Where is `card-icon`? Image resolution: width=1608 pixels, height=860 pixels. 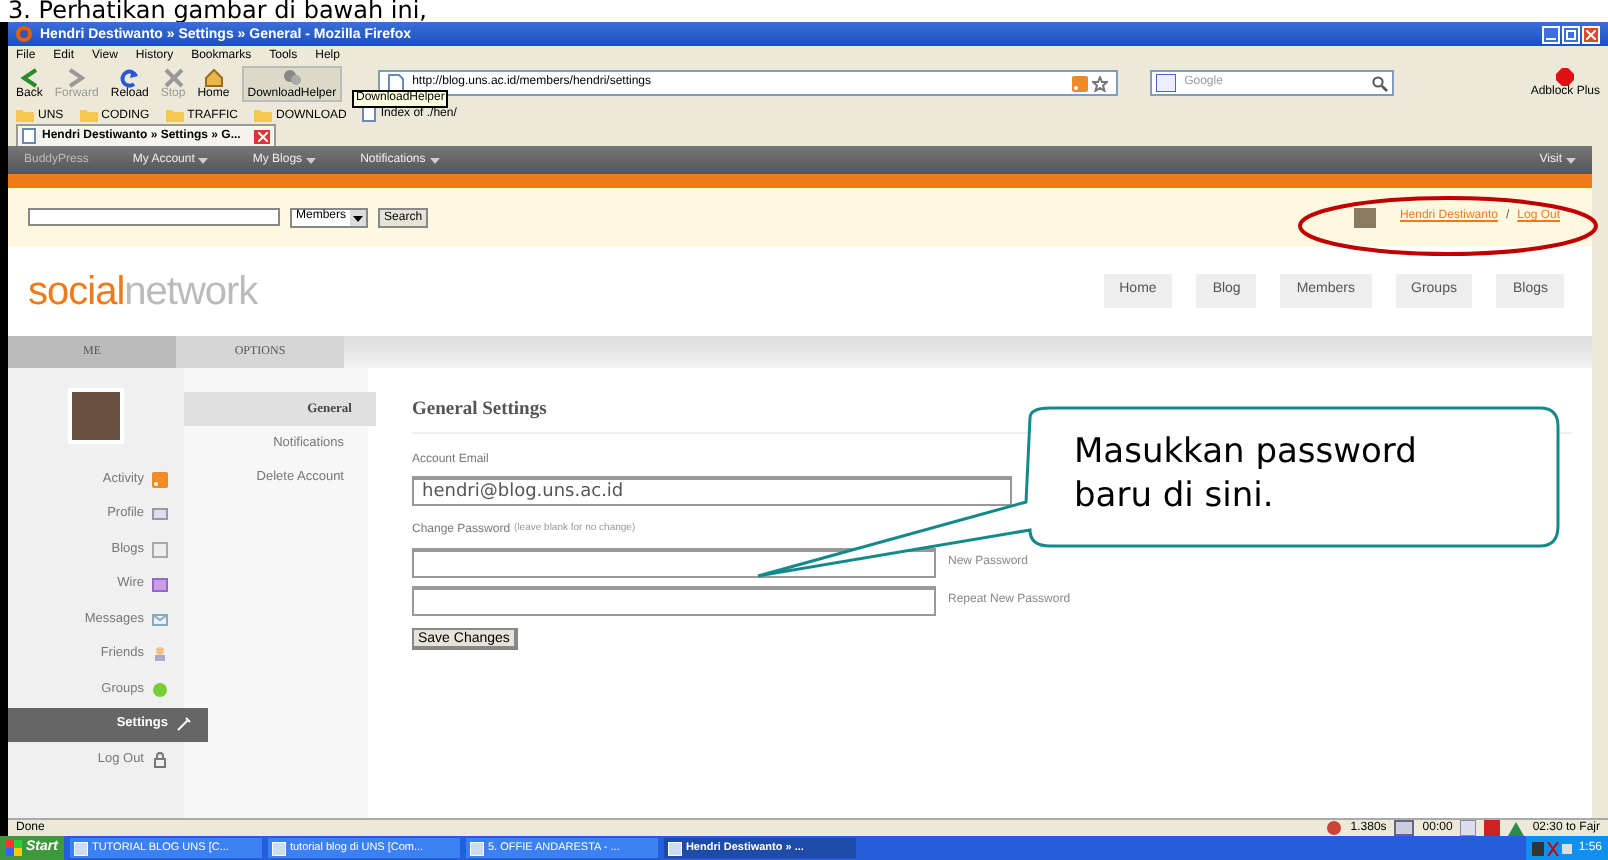
card-icon is located at coordinates (160, 514).